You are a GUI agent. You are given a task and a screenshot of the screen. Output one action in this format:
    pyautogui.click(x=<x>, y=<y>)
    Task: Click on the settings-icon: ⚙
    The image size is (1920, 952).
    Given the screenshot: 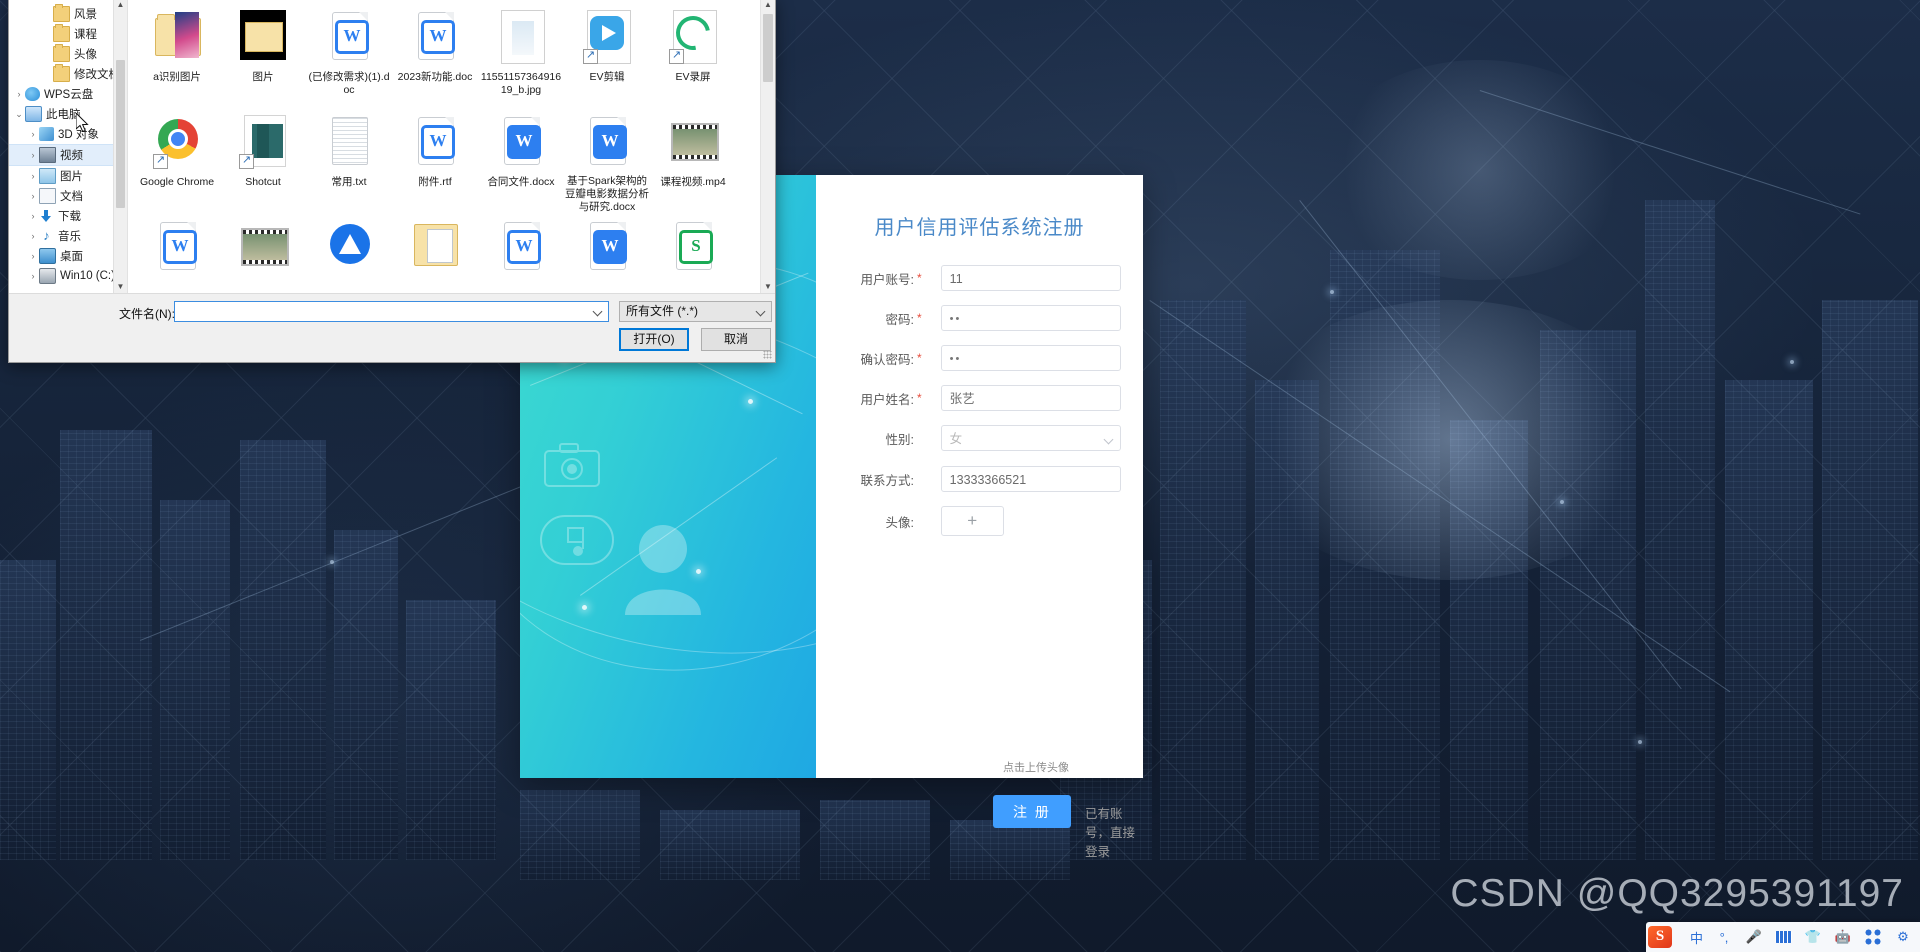 What is the action you would take?
    pyautogui.click(x=1903, y=937)
    